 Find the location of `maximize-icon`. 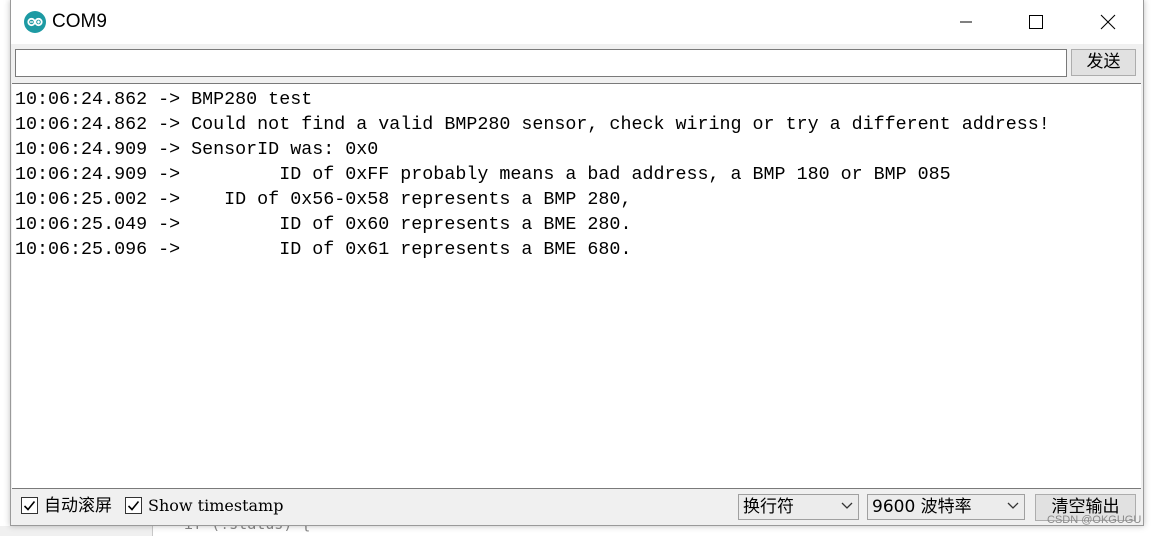

maximize-icon is located at coordinates (1036, 22).